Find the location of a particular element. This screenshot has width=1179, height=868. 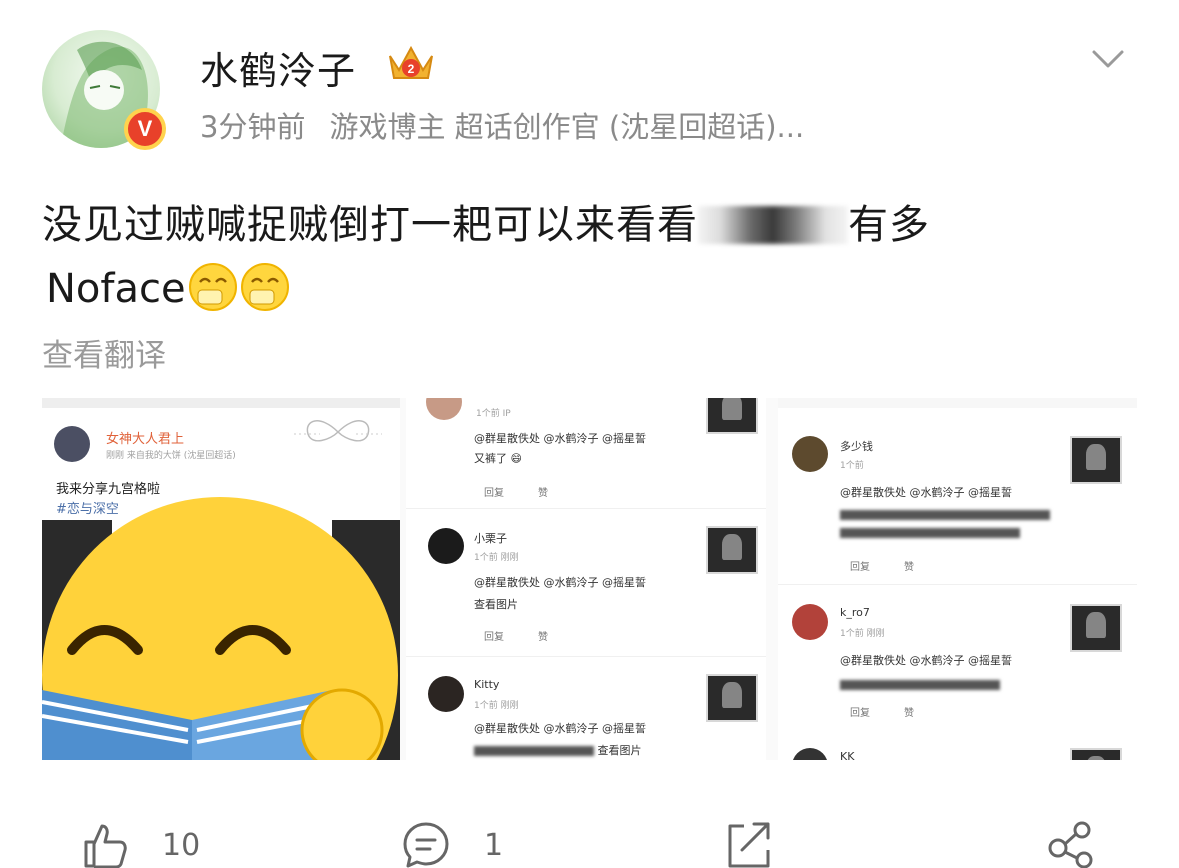

post-text-part1: 没见过贼喊捉贼倒打一耙可以来看看 is located at coordinates (370, 225).